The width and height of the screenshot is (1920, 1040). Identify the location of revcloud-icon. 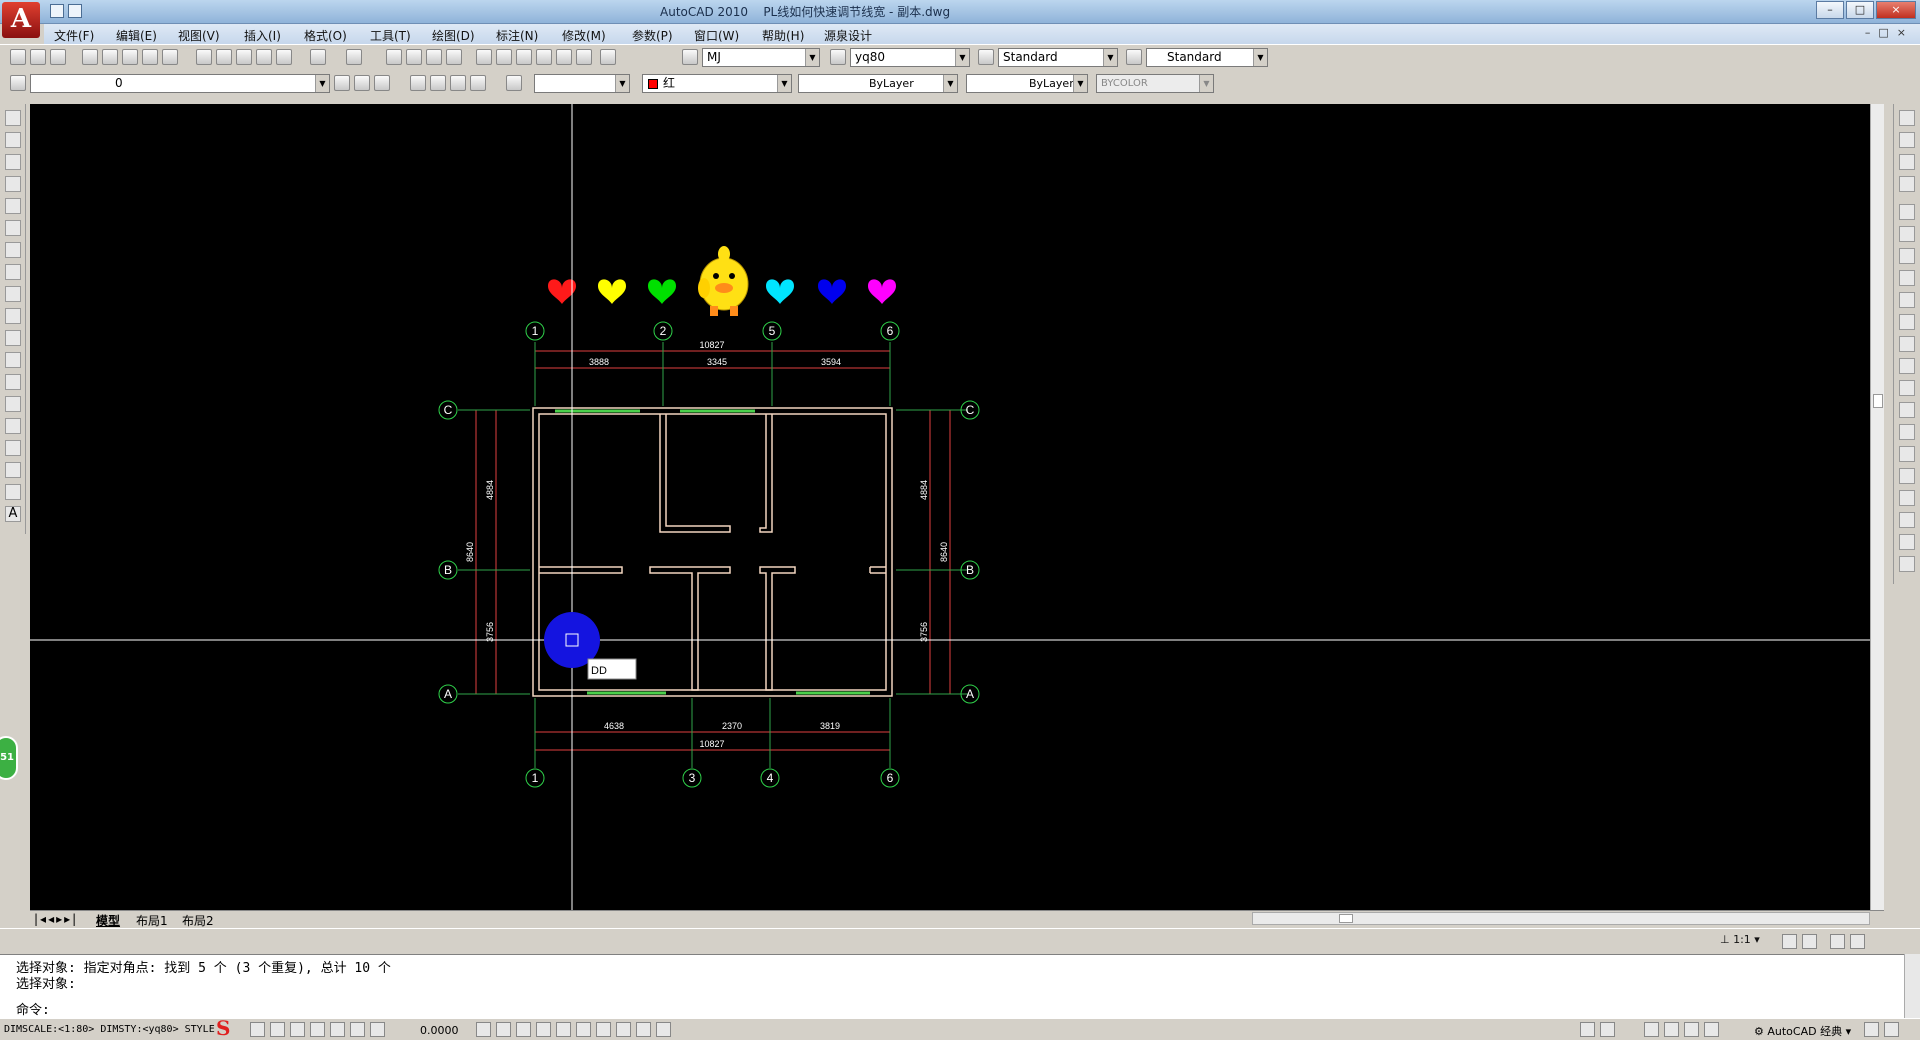
(13, 272).